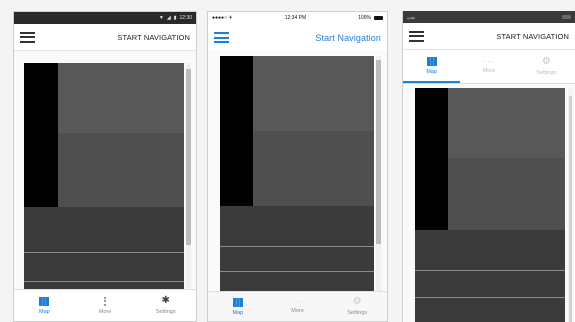 Image resolution: width=575 pixels, height=322 pixels. I want to click on windows-pivot-tabs: Map ··· More ⚙ Settings, so click(489, 67).